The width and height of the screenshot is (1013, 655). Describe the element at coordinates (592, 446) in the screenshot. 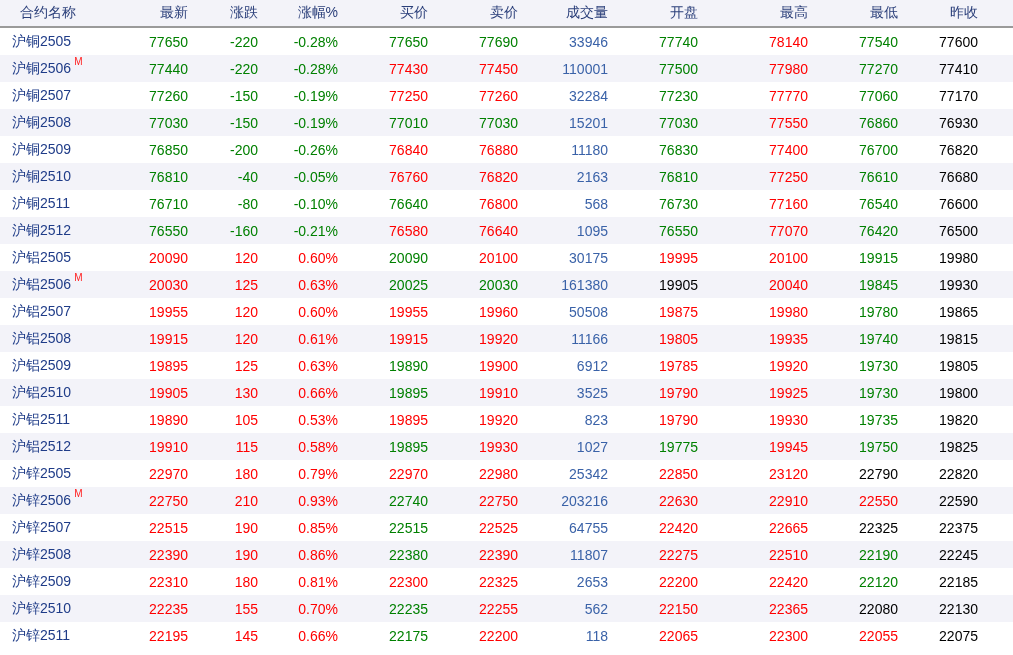

I see `table-cell: 1027` at that location.